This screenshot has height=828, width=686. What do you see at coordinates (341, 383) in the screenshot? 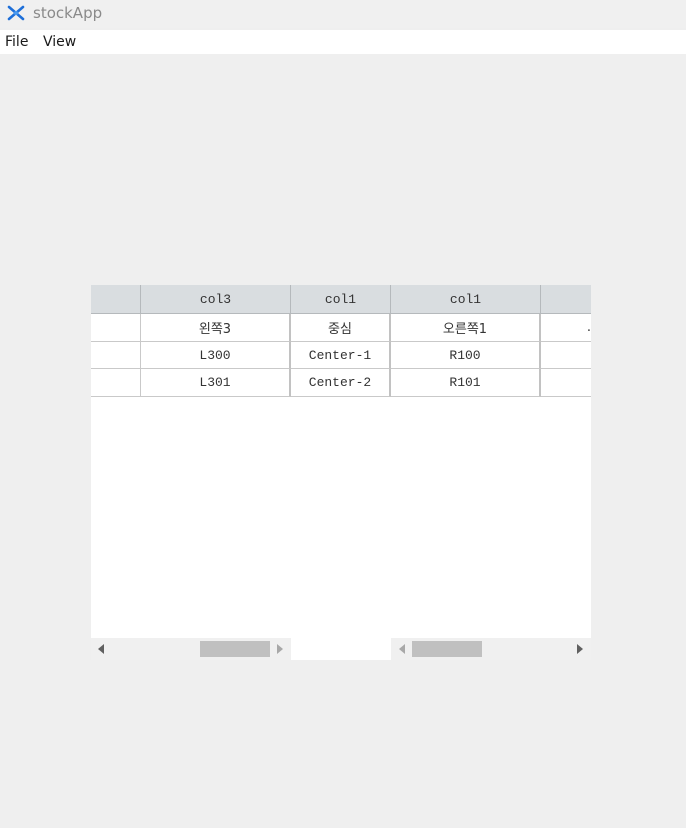
I see `table-cell: Center-2` at bounding box center [341, 383].